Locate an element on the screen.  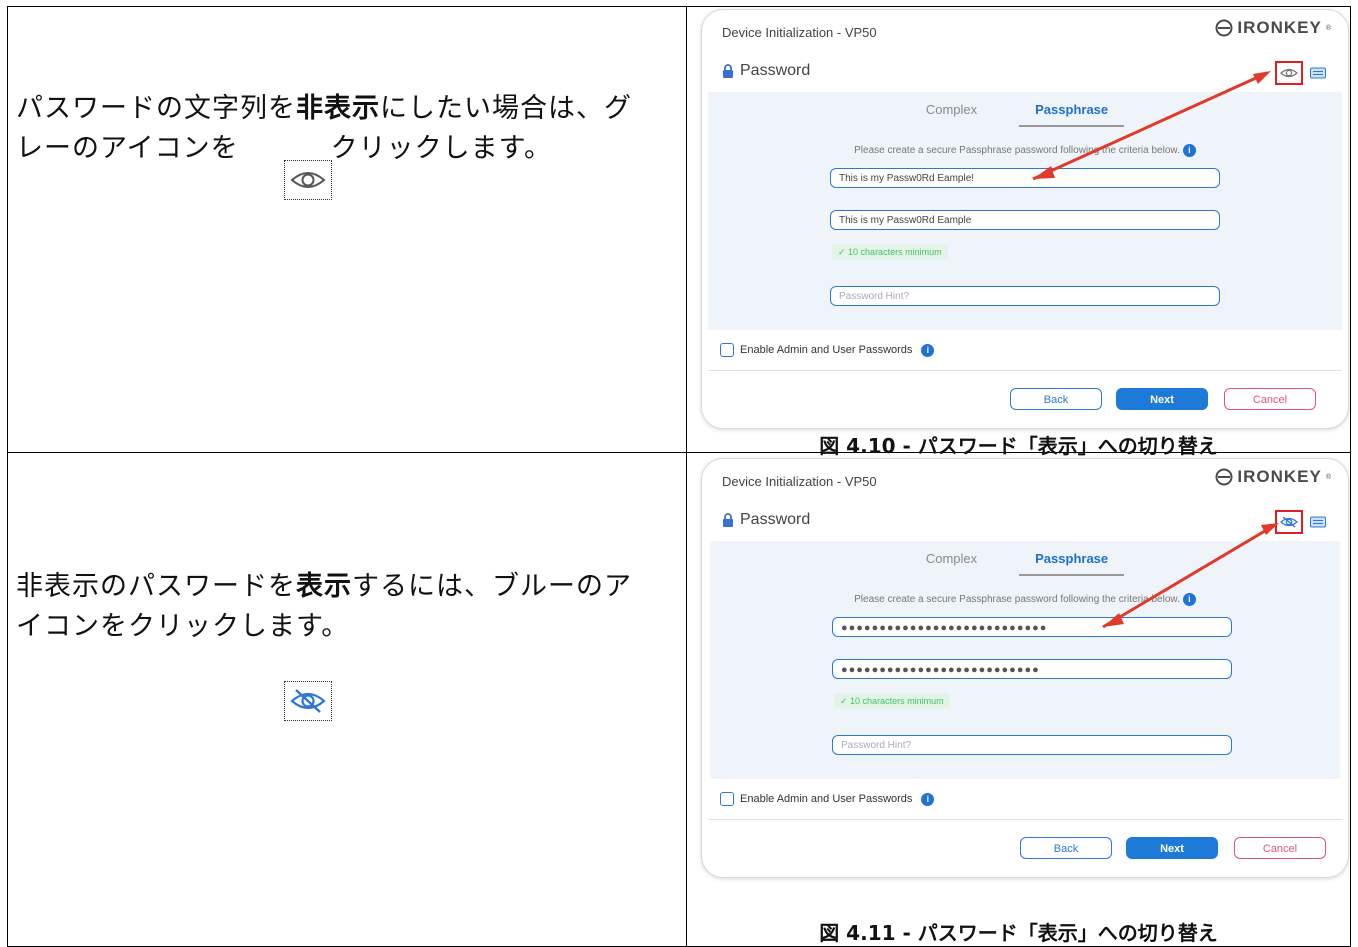
confirm-password-input: This is my Passw0Rd Eample is located at coordinates (1025, 220).